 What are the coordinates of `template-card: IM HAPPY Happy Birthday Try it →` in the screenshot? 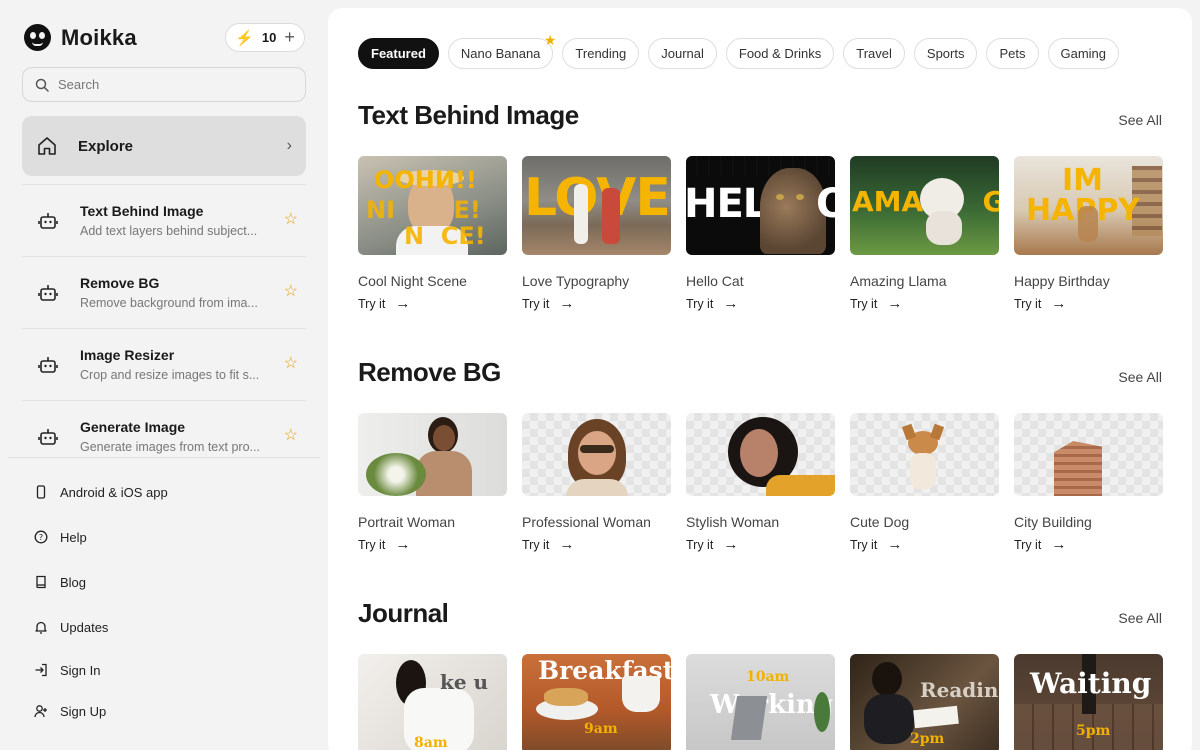 It's located at (1088, 234).